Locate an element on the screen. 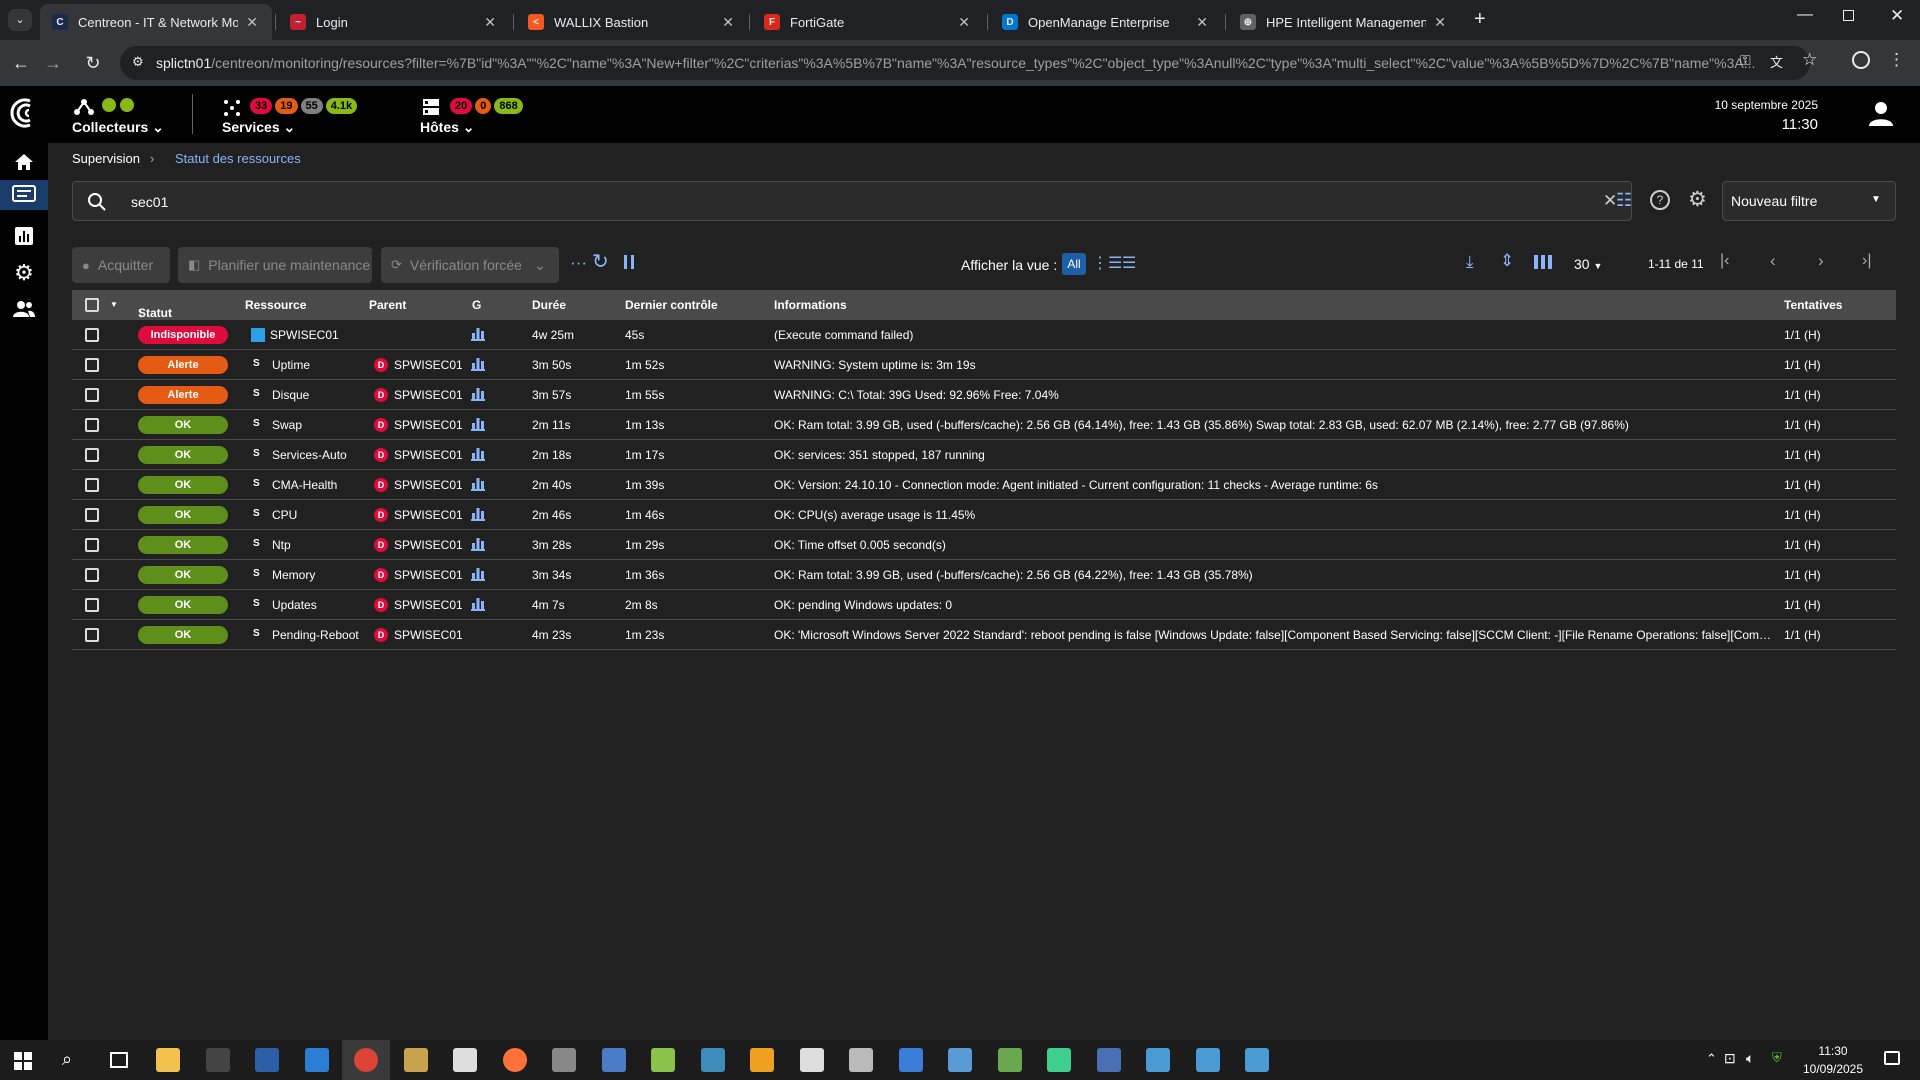 Image resolution: width=1920 pixels, height=1080 pixels. pause-icon is located at coordinates (629, 262).